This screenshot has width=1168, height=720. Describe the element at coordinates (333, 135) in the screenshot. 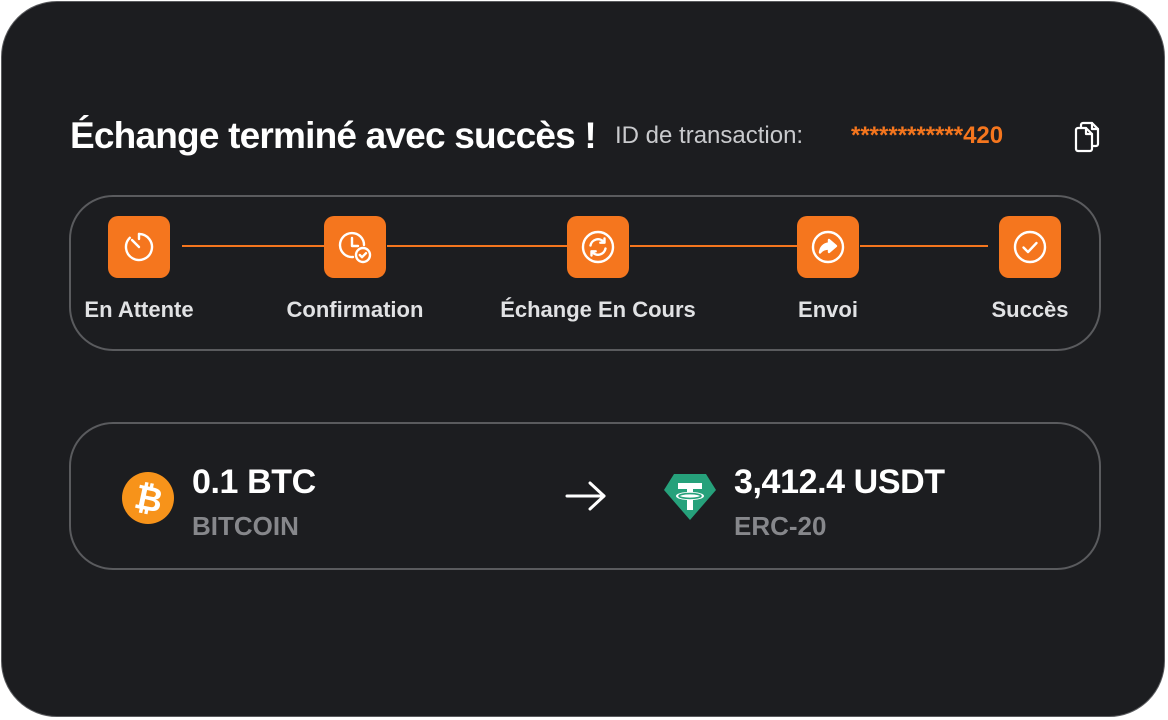

I see `page-title: Échange terminé avec succès !` at that location.